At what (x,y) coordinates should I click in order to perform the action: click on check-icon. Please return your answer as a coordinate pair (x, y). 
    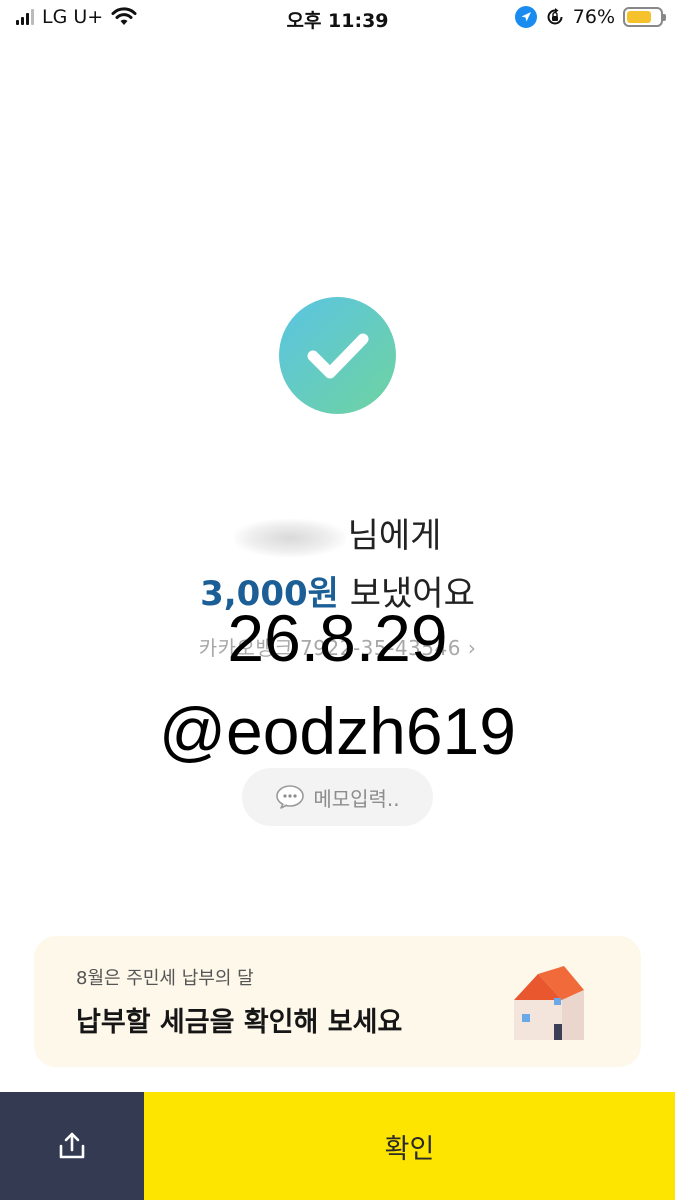
    Looking at the image, I should click on (338, 356).